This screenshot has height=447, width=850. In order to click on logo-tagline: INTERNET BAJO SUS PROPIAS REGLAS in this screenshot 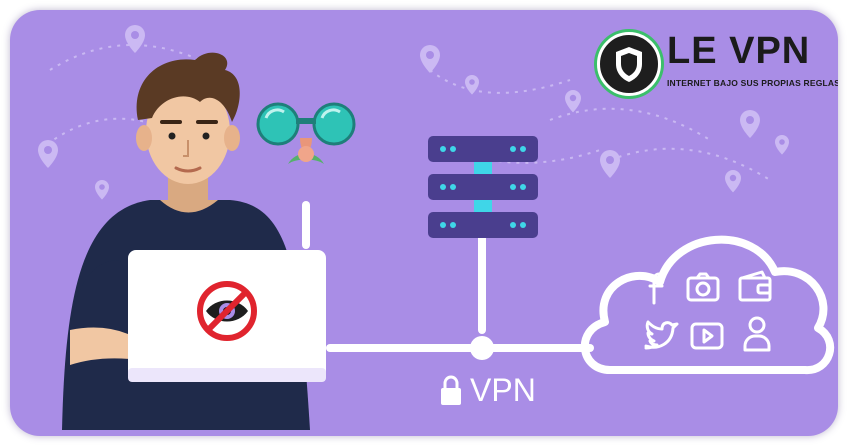, I will do `click(752, 83)`.